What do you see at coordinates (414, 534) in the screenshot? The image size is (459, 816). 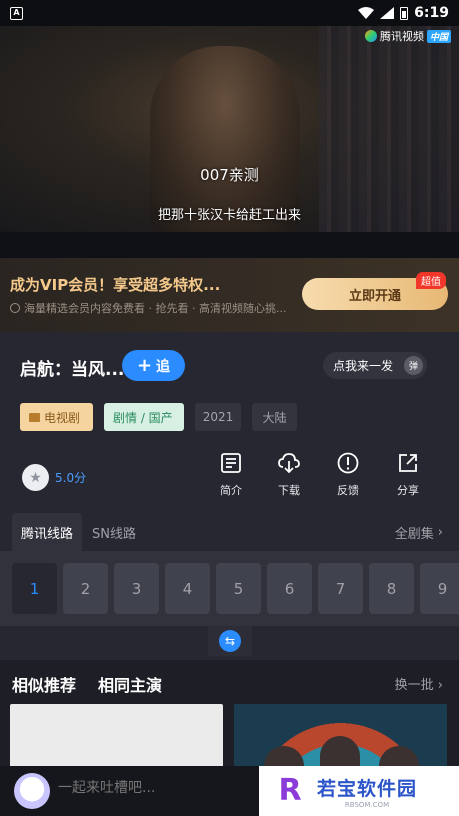 I see `all-episodes-label: 全剧集` at bounding box center [414, 534].